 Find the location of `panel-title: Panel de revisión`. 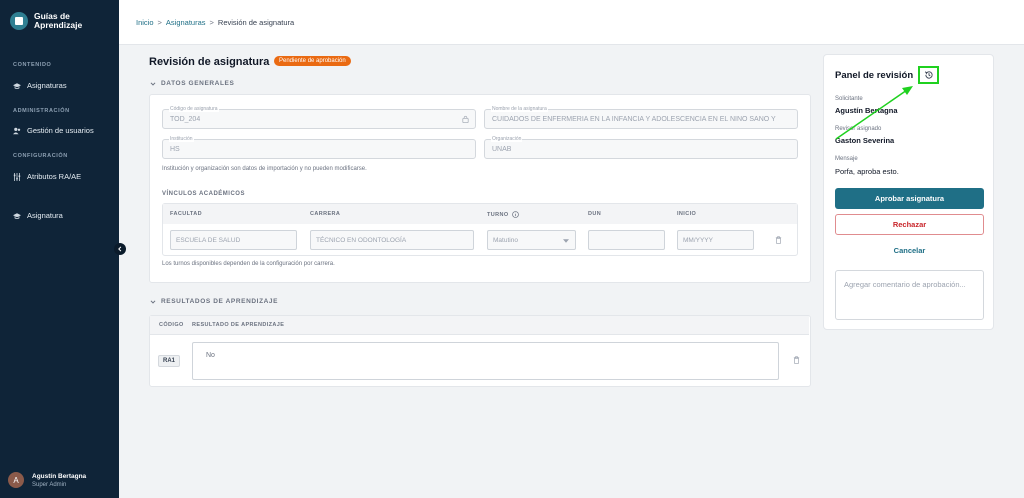

panel-title: Panel de revisión is located at coordinates (874, 75).